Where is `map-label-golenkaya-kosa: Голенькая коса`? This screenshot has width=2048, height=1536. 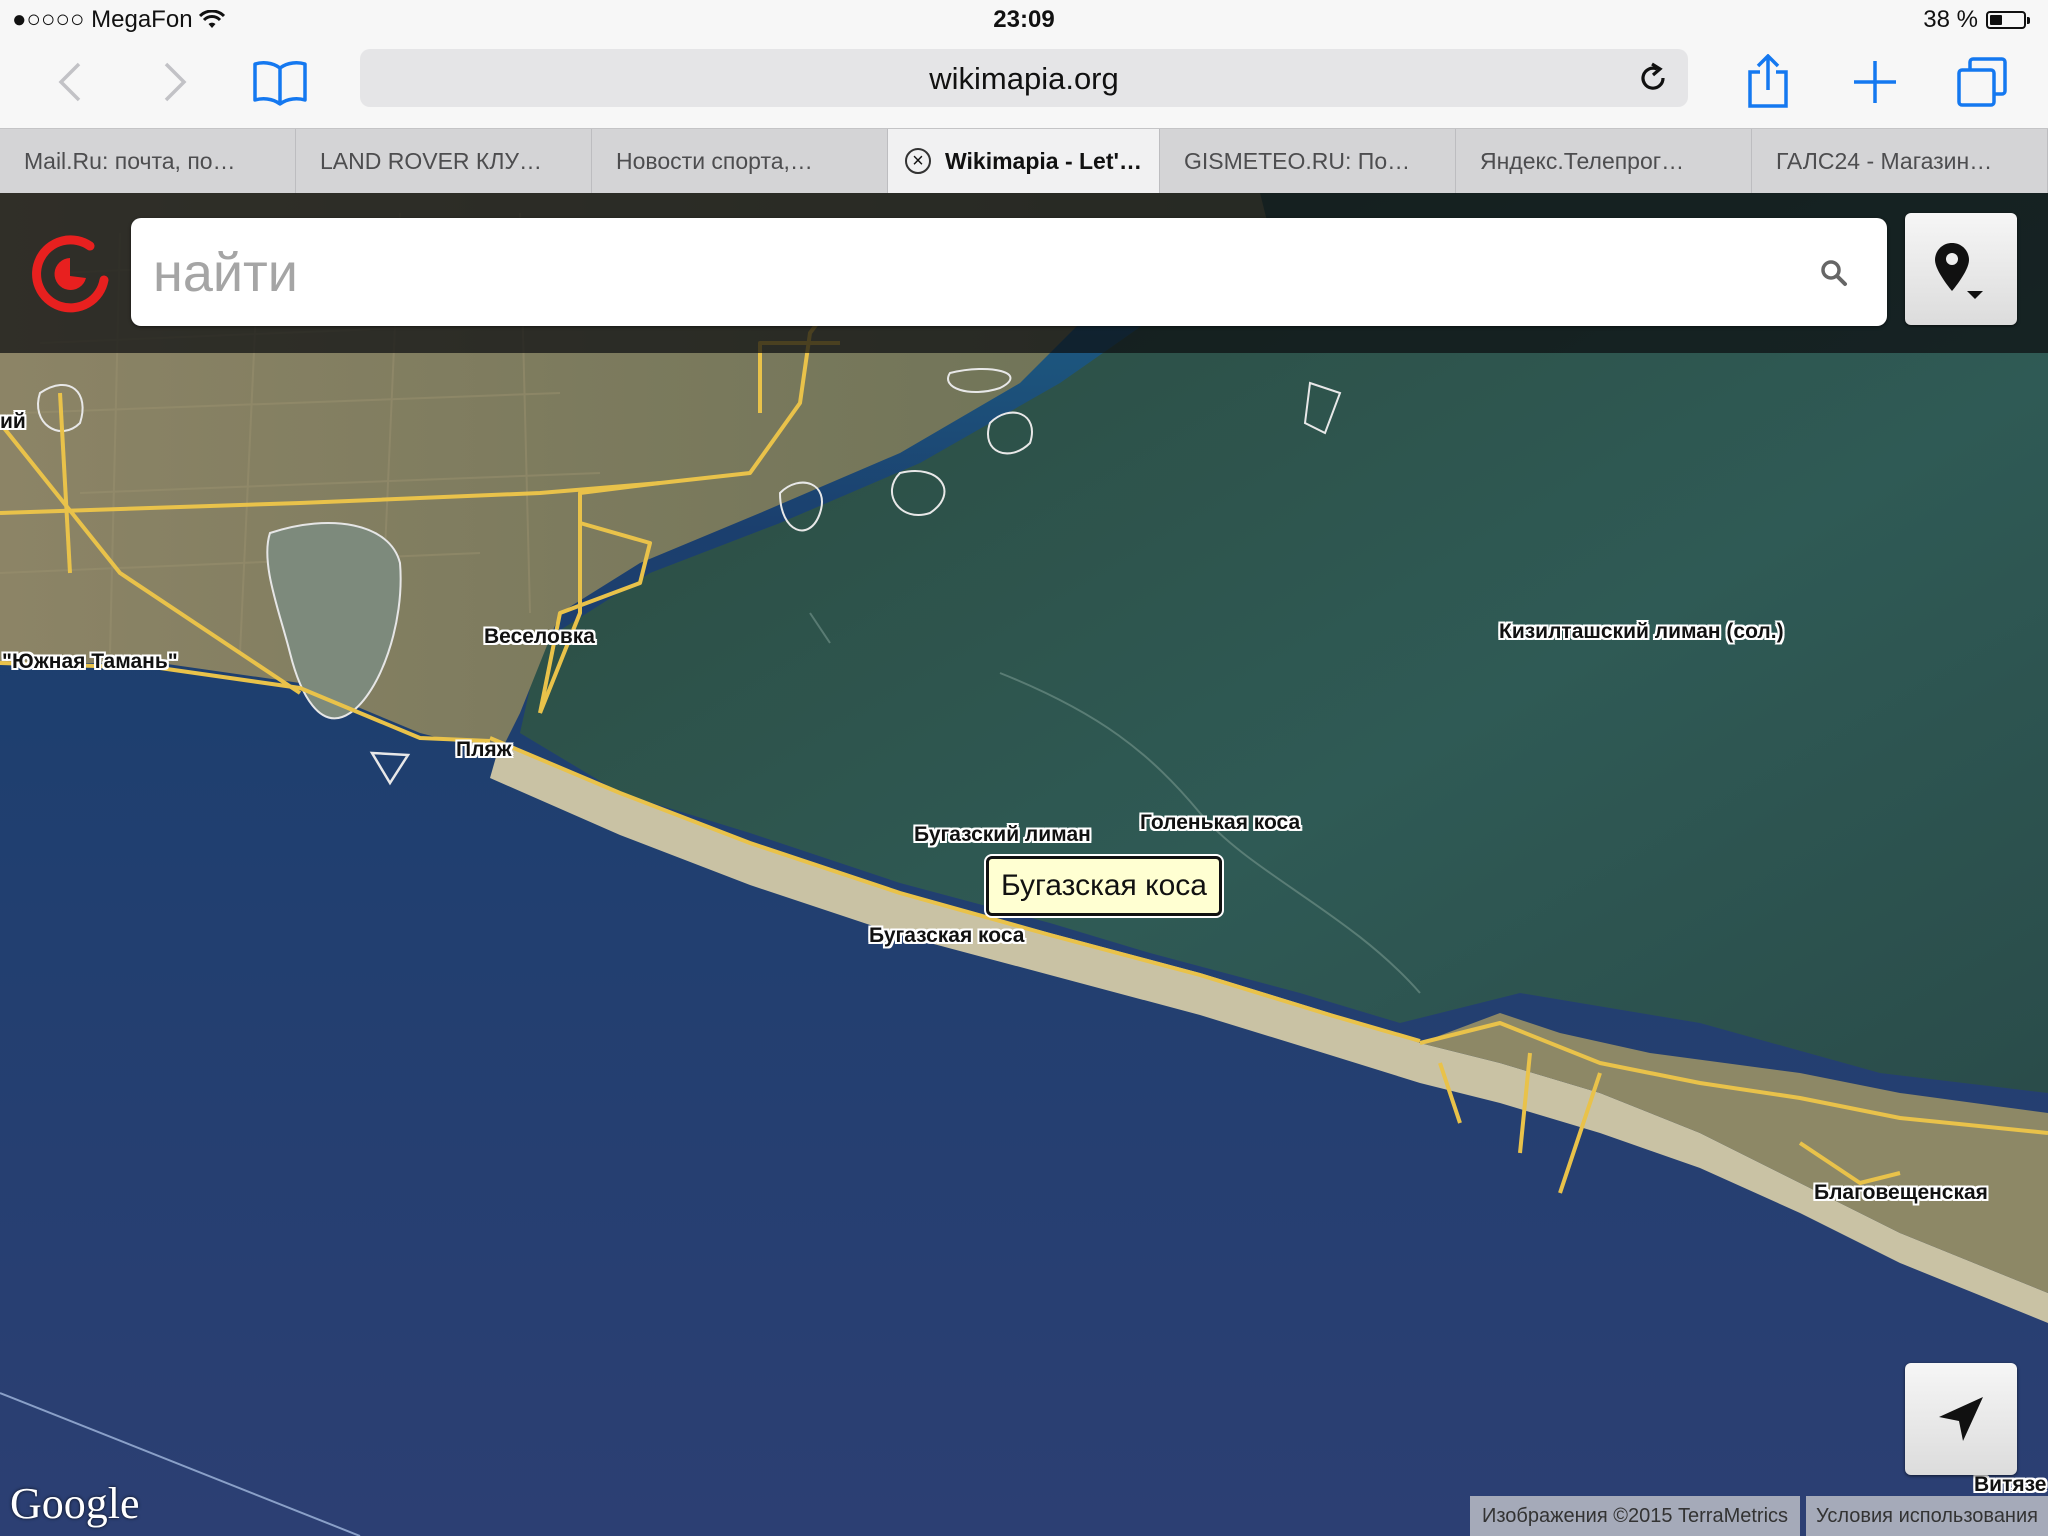
map-label-golenkaya-kosa: Голенькая коса is located at coordinates (1220, 823).